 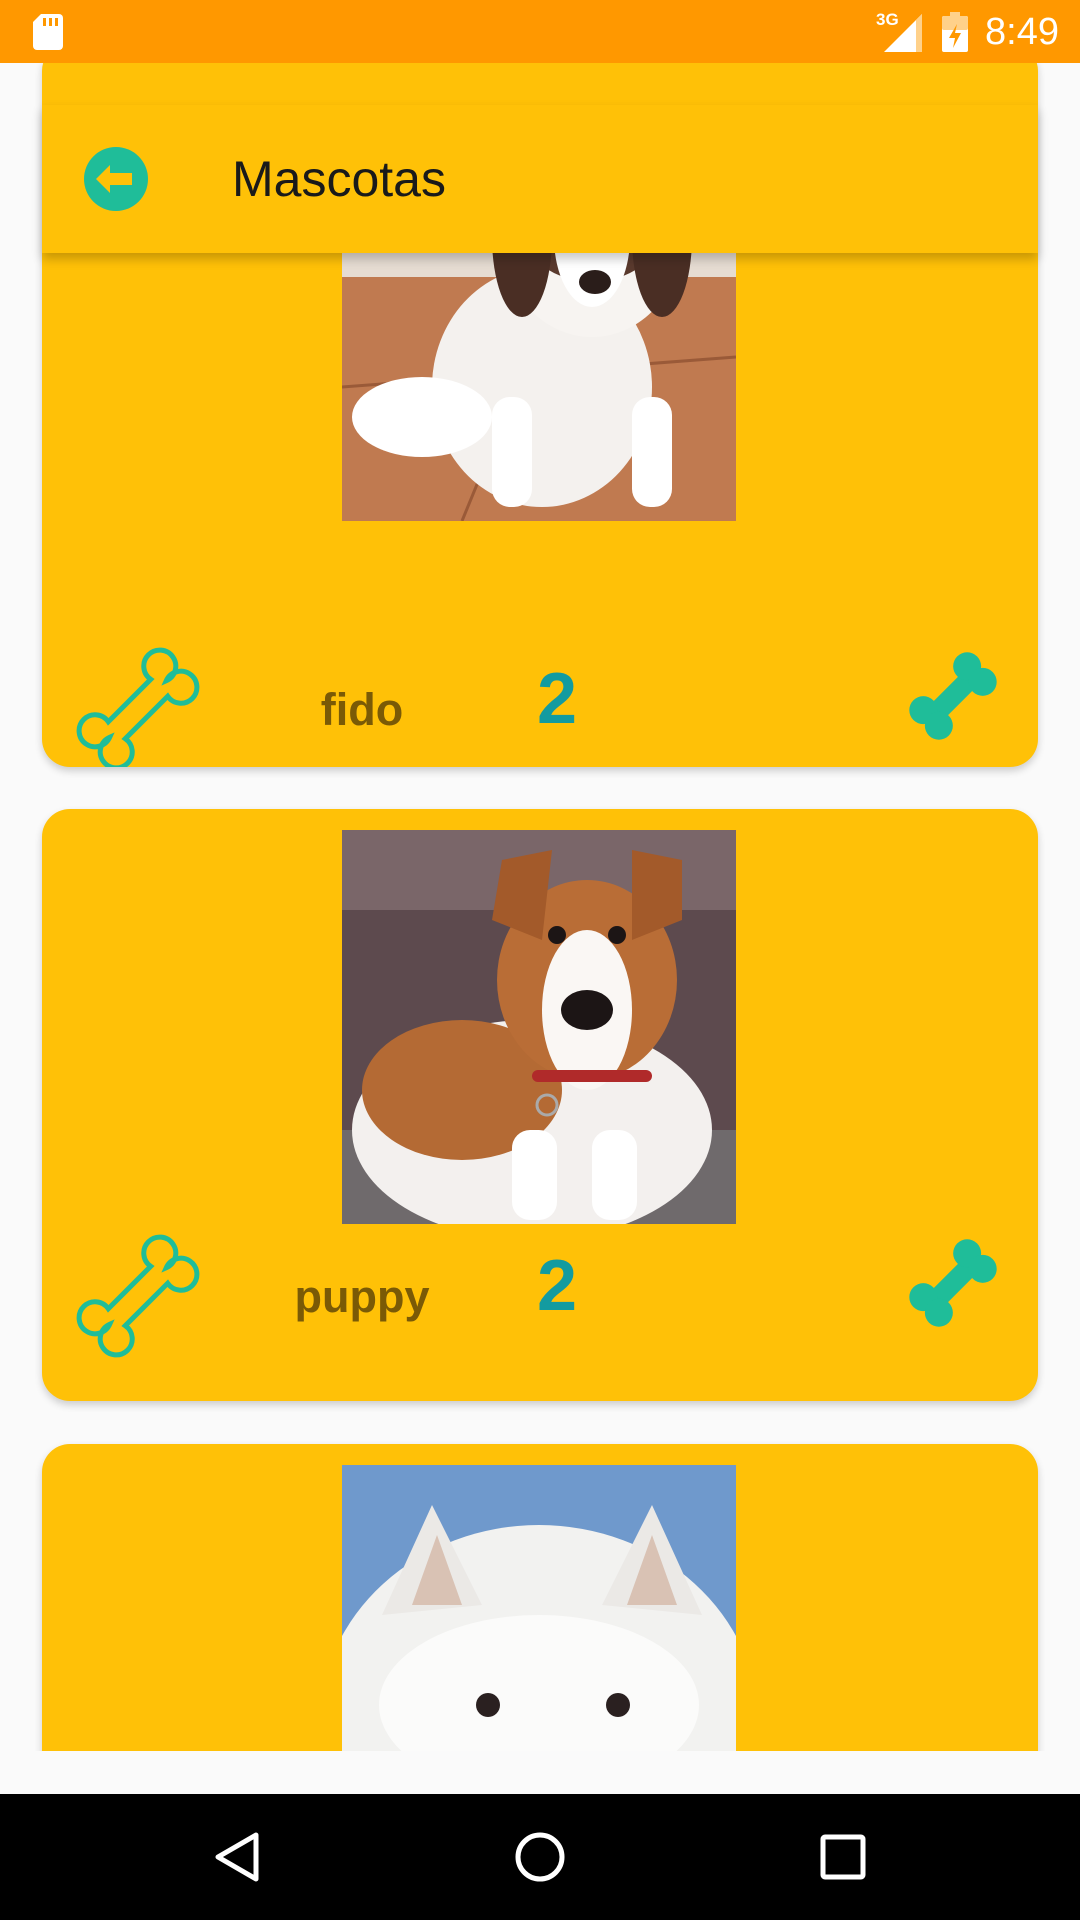 I want to click on pet-card, so click(x=540, y=1597).